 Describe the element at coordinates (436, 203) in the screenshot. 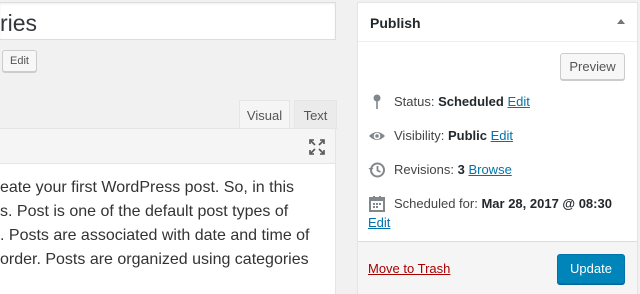

I see `scheduled-label: Scheduled for:` at that location.